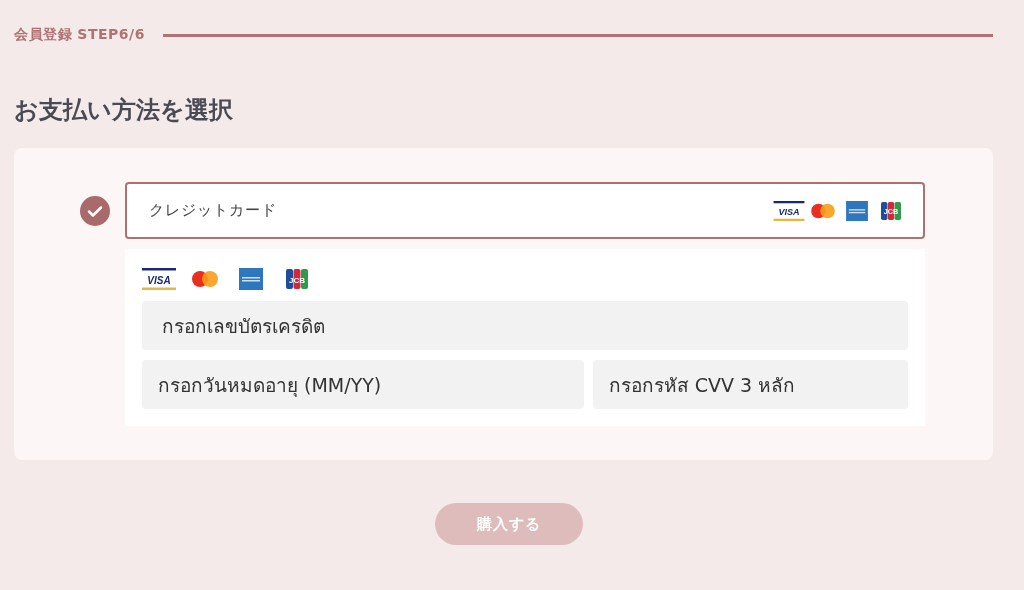 Image resolution: width=1024 pixels, height=590 pixels. I want to click on cvv-field: กรอกรหัส CVV 3 หลัก, so click(750, 384).